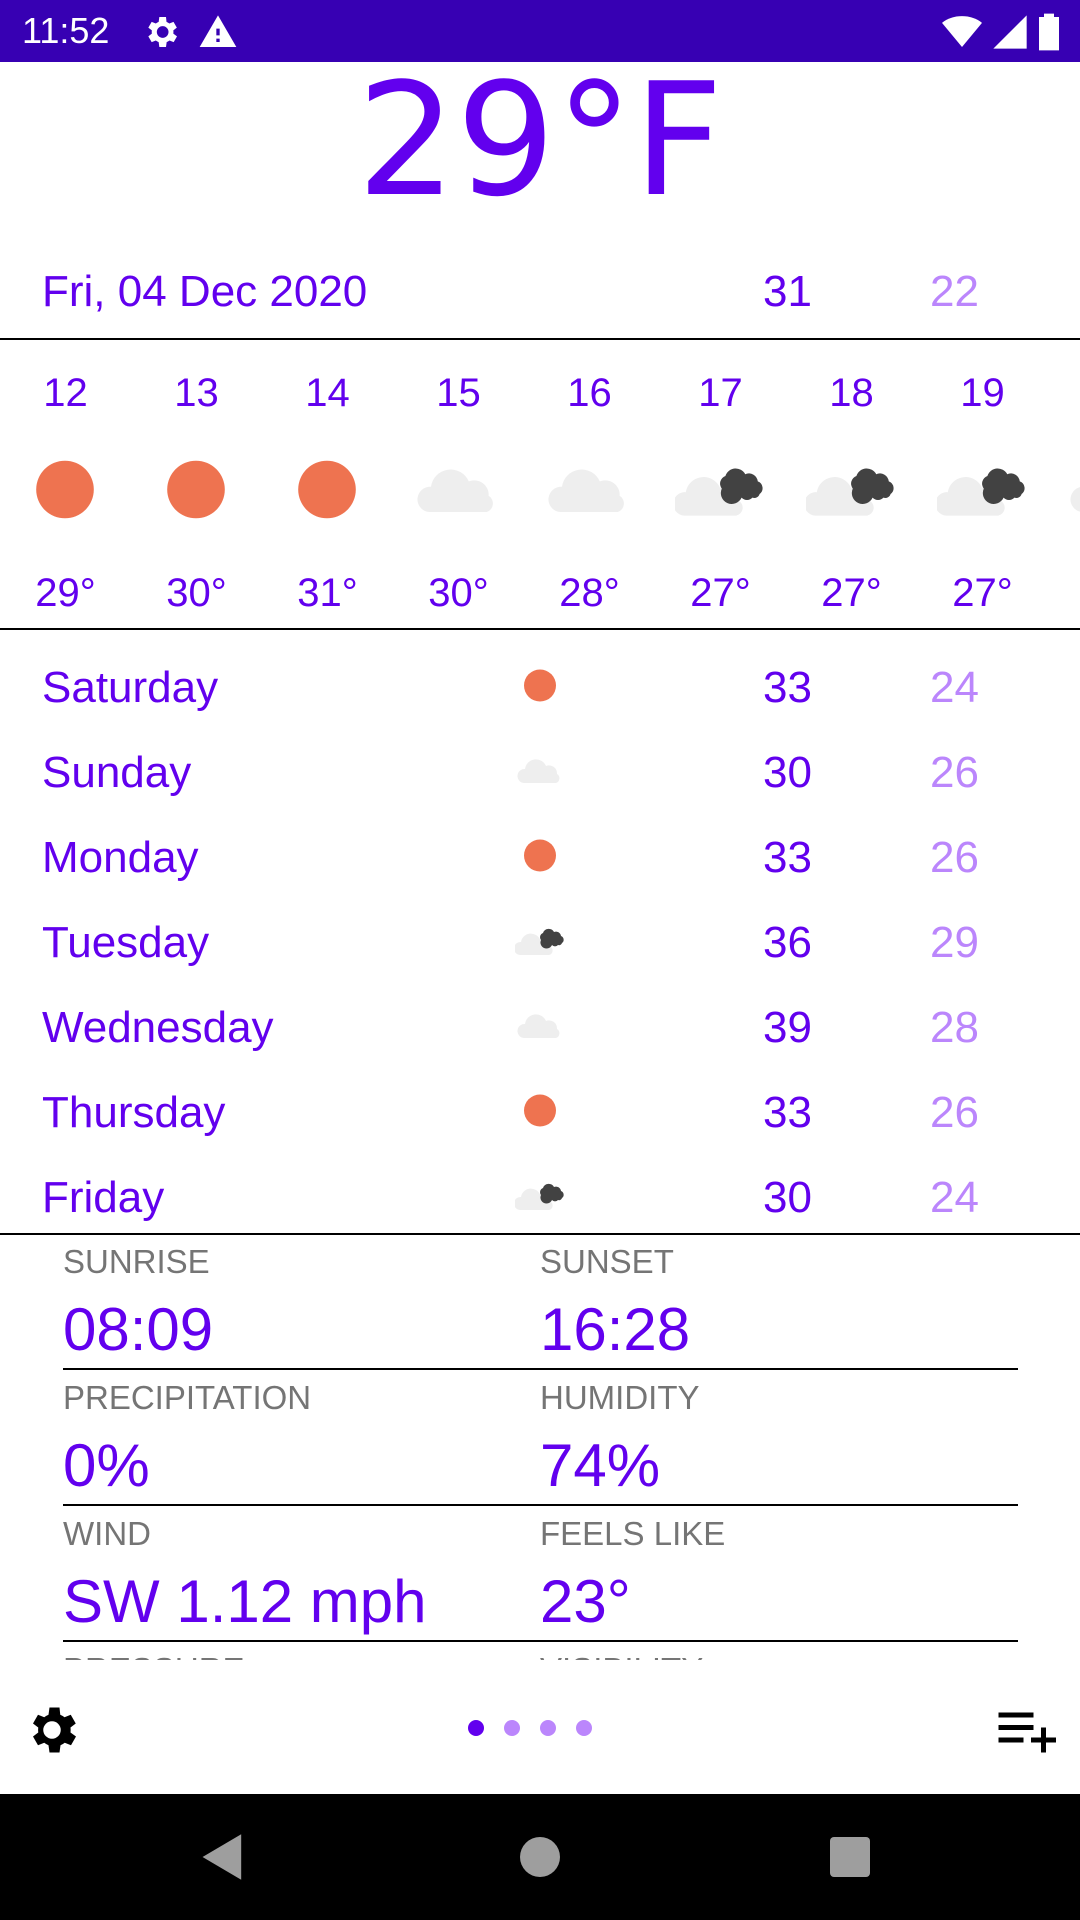  What do you see at coordinates (607, 1261) in the screenshot?
I see `sunset-label: SUNSET` at bounding box center [607, 1261].